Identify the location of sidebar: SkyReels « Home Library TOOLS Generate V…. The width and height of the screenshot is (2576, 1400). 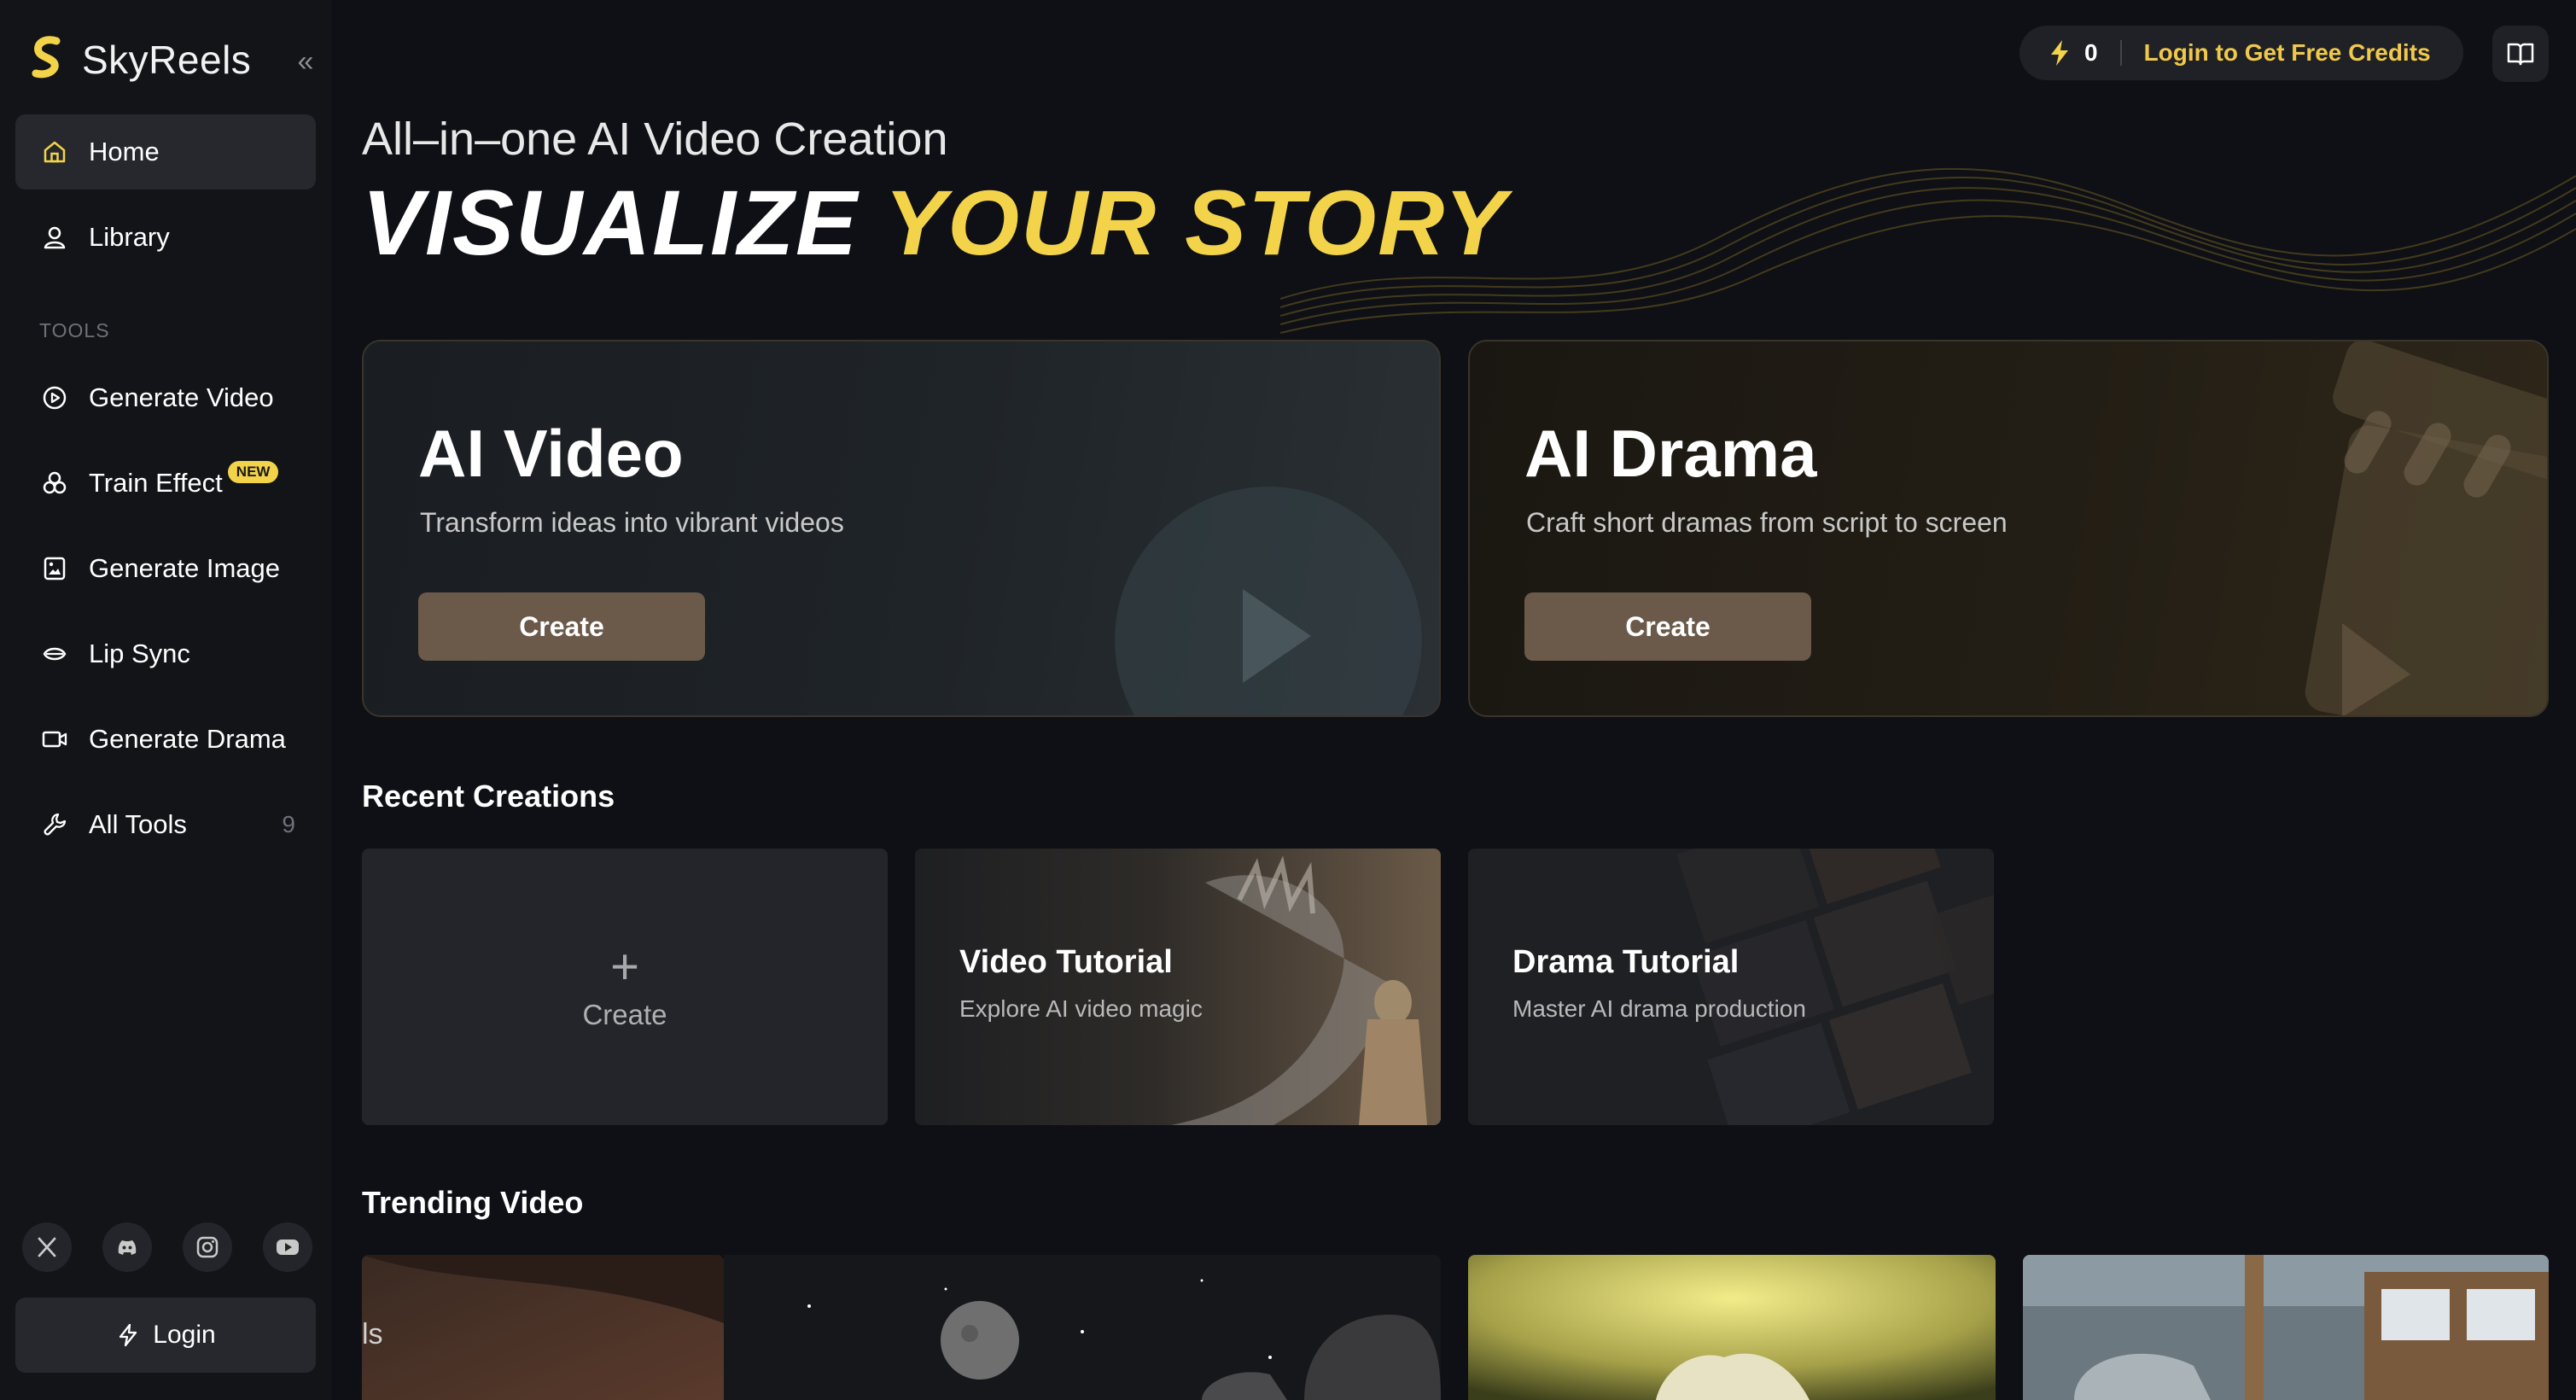
(165, 700).